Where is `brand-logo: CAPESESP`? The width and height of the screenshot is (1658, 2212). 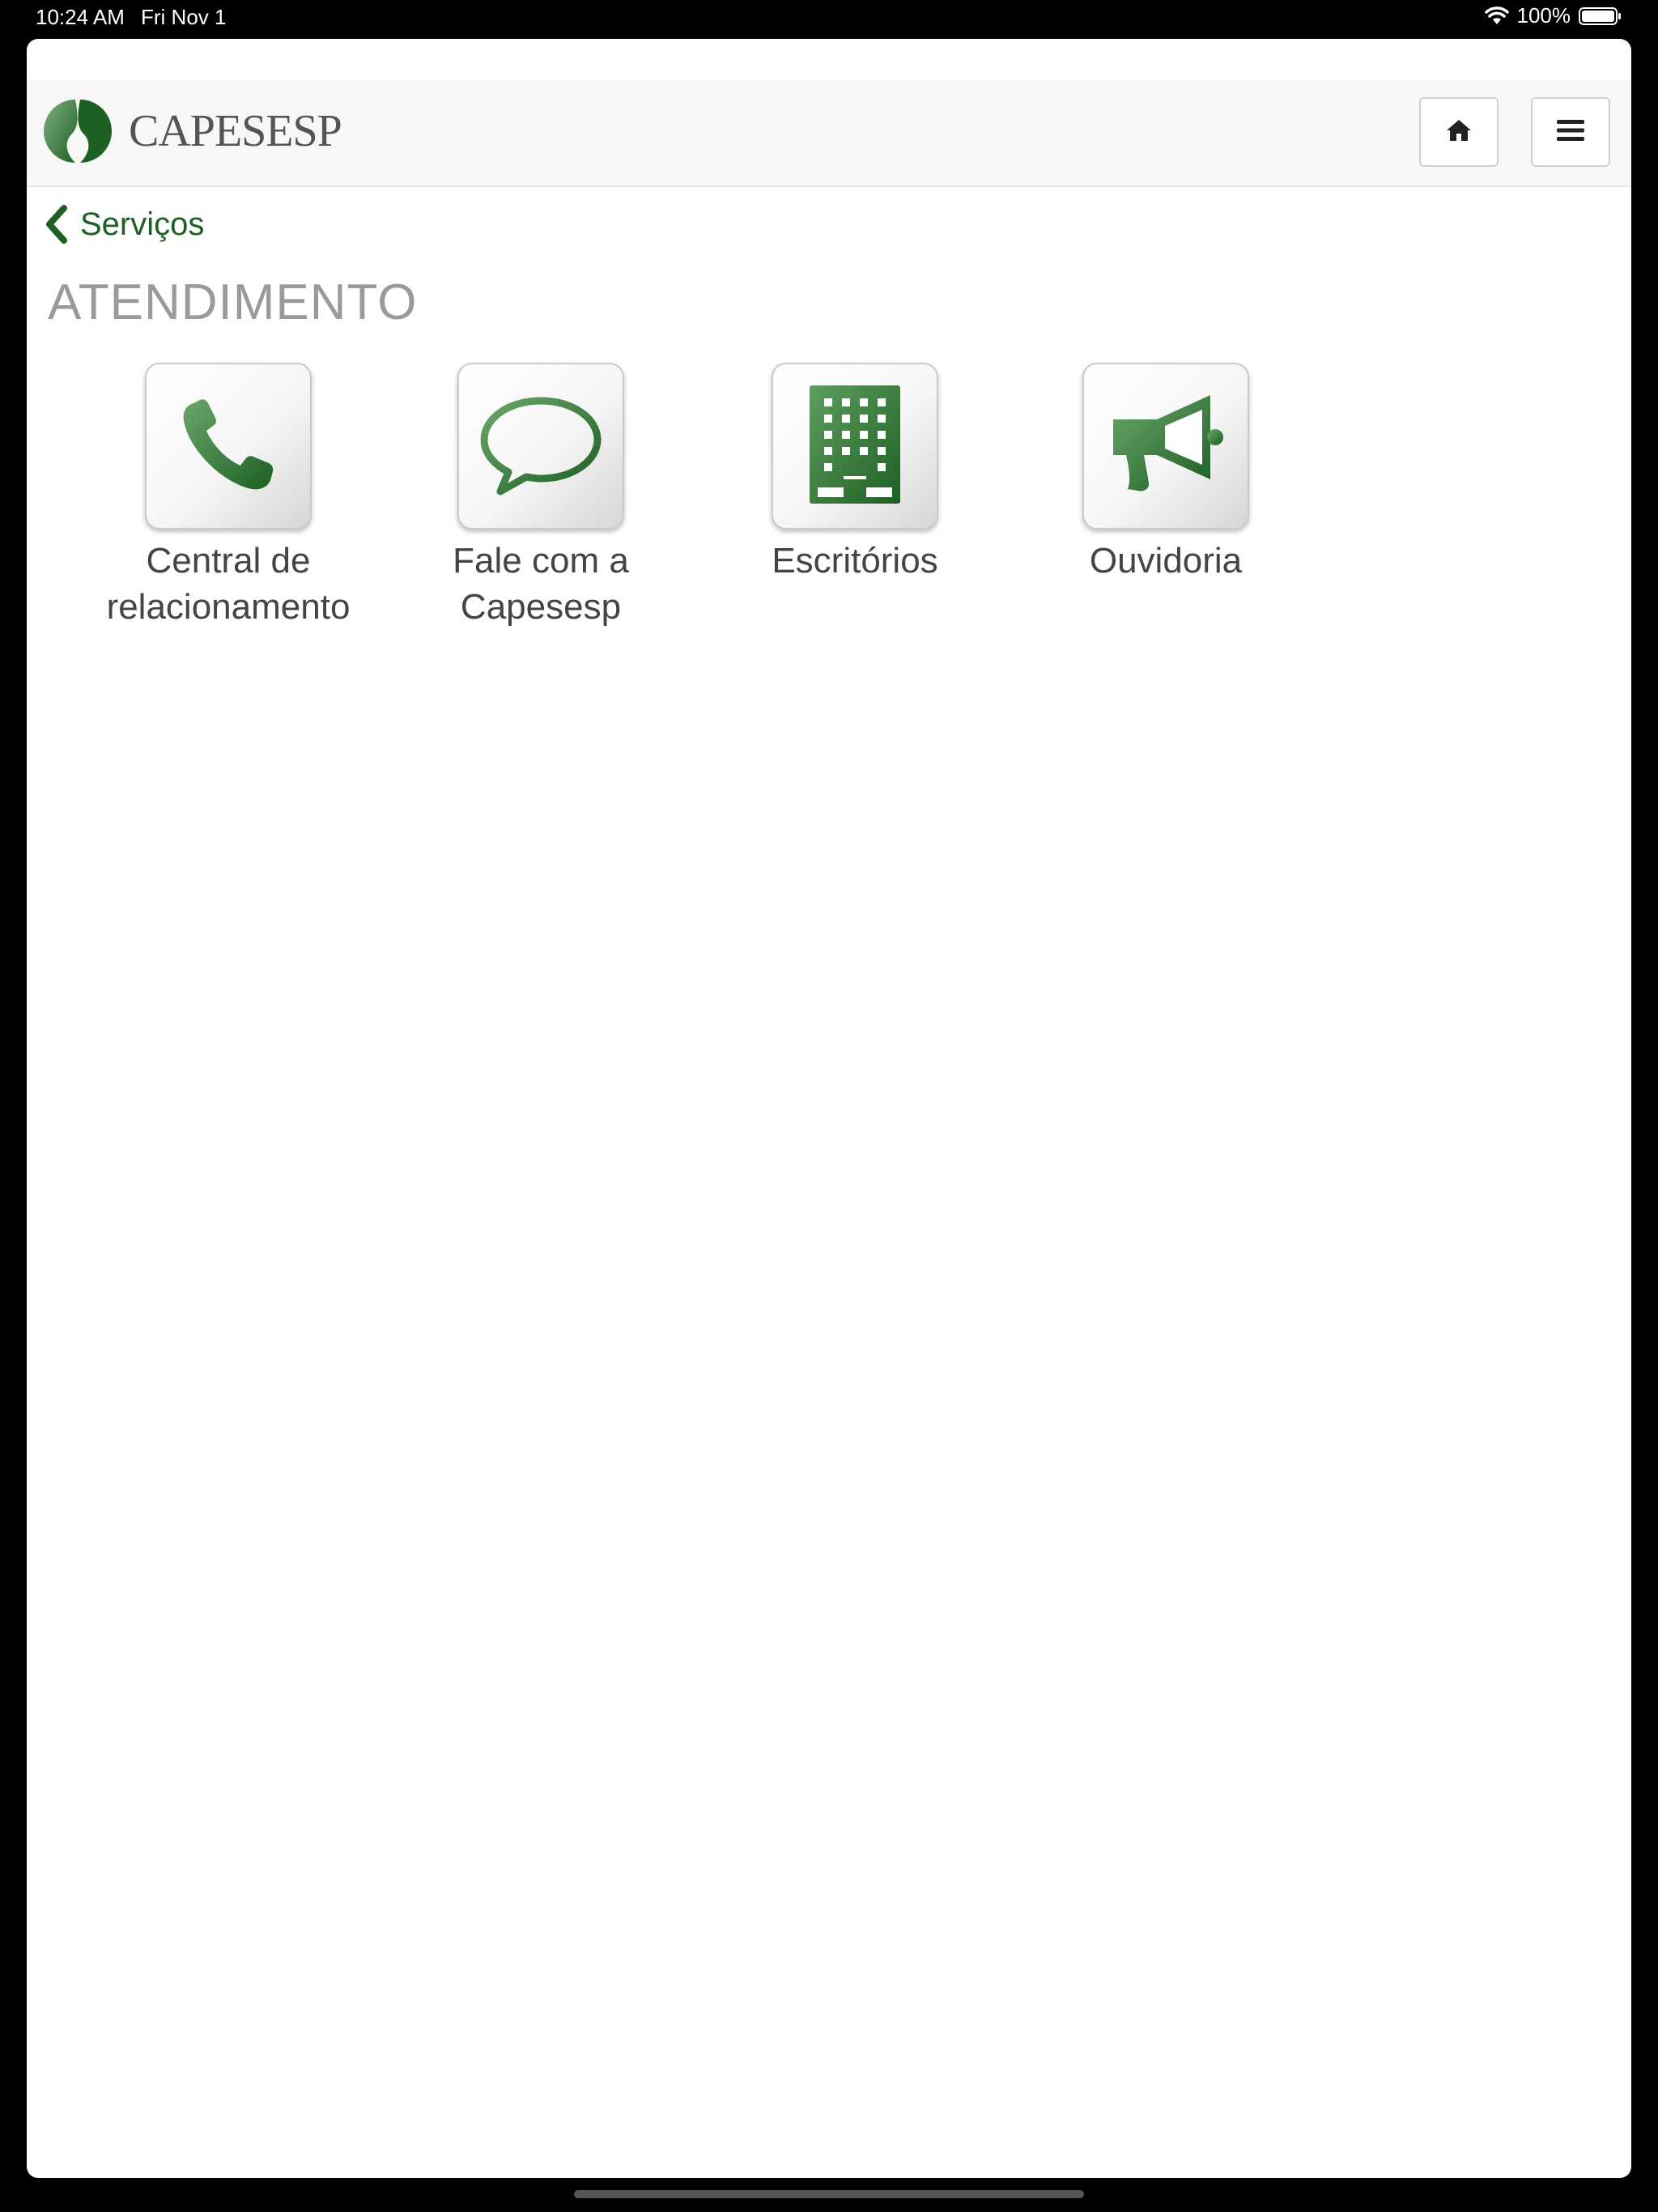 brand-logo: CAPESESP is located at coordinates (192, 131).